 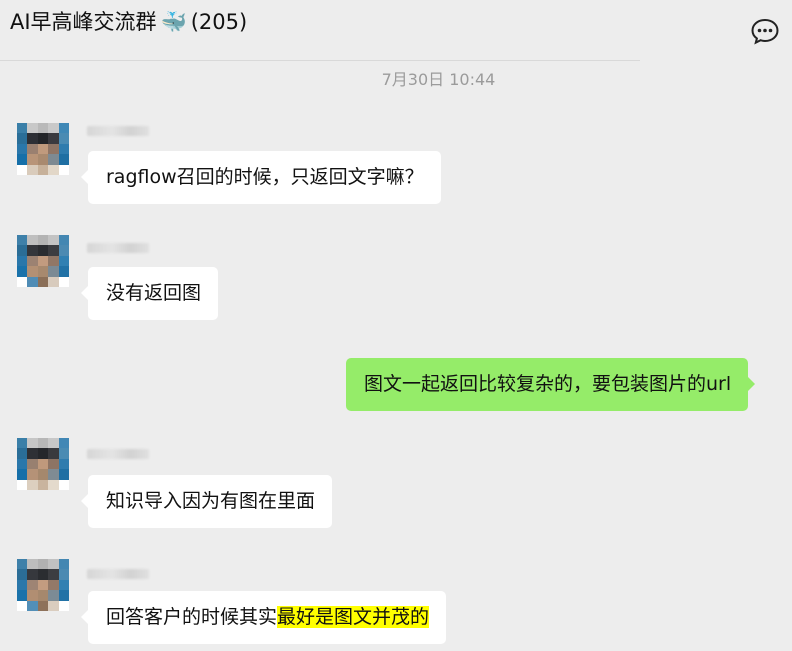 I want to click on chat-header: AI早高峰交流群 🐳 (205), so click(x=396, y=30).